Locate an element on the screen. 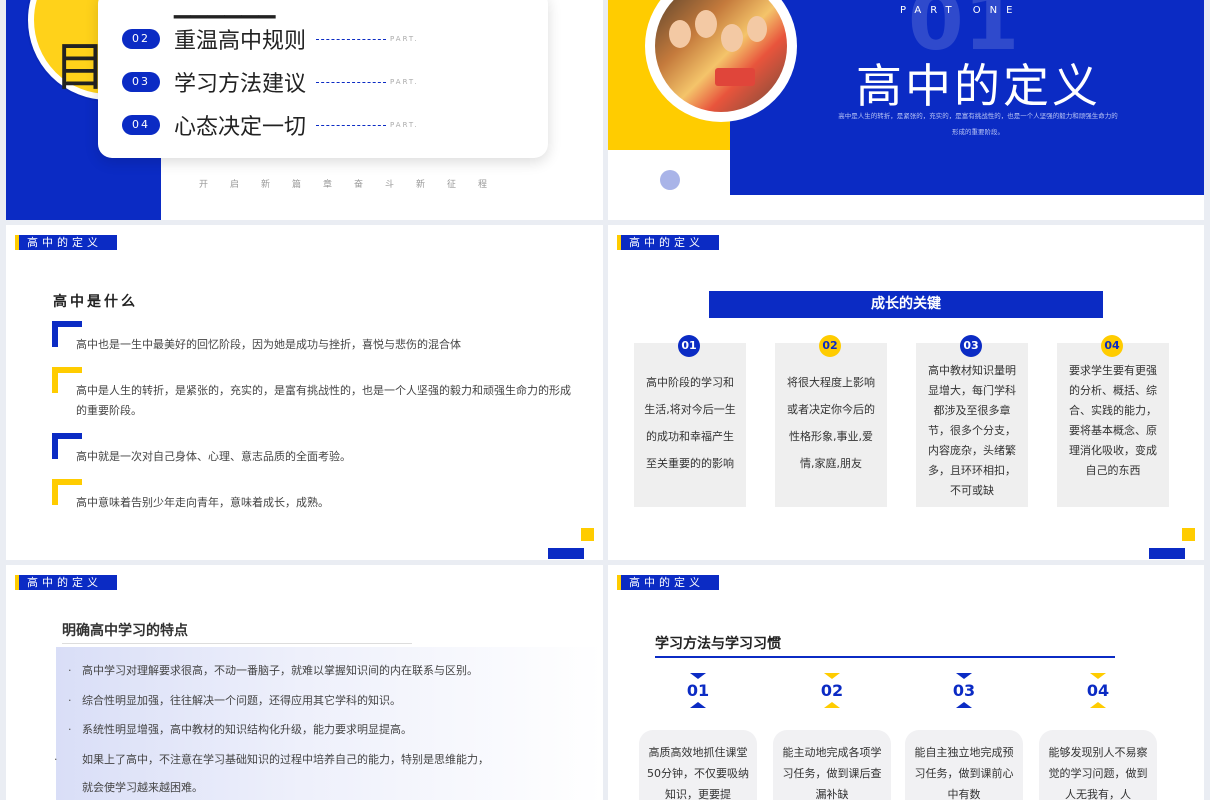  step-marker: 04 is located at coordinates (1098, 690).